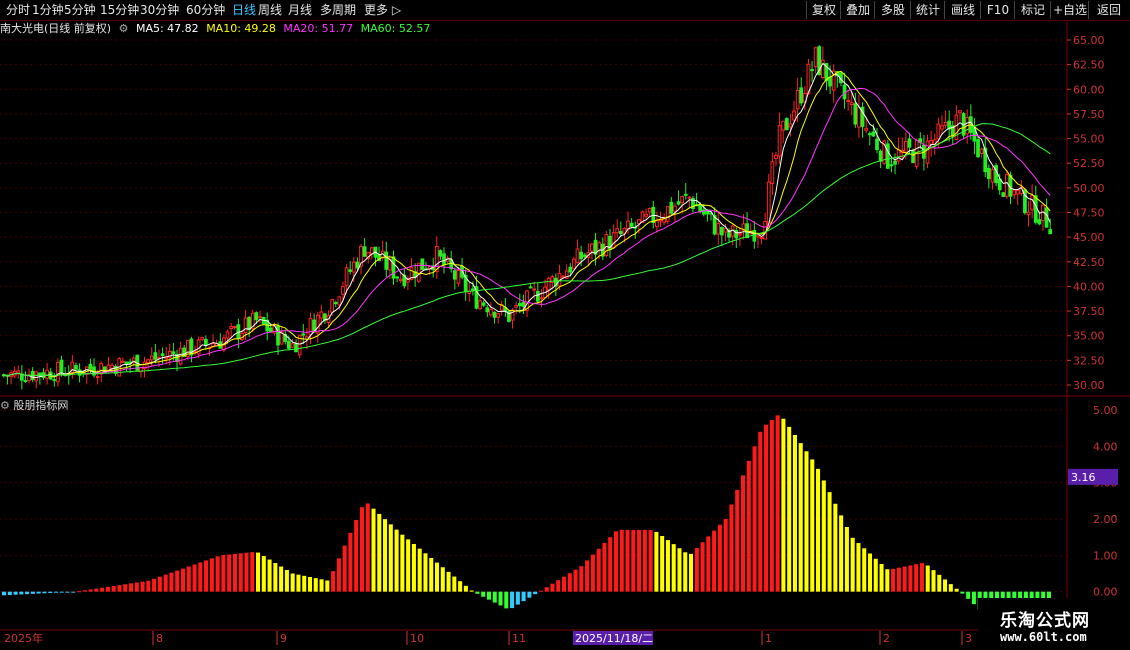  I want to click on toolbar-button-8: 返回, so click(1108, 10).